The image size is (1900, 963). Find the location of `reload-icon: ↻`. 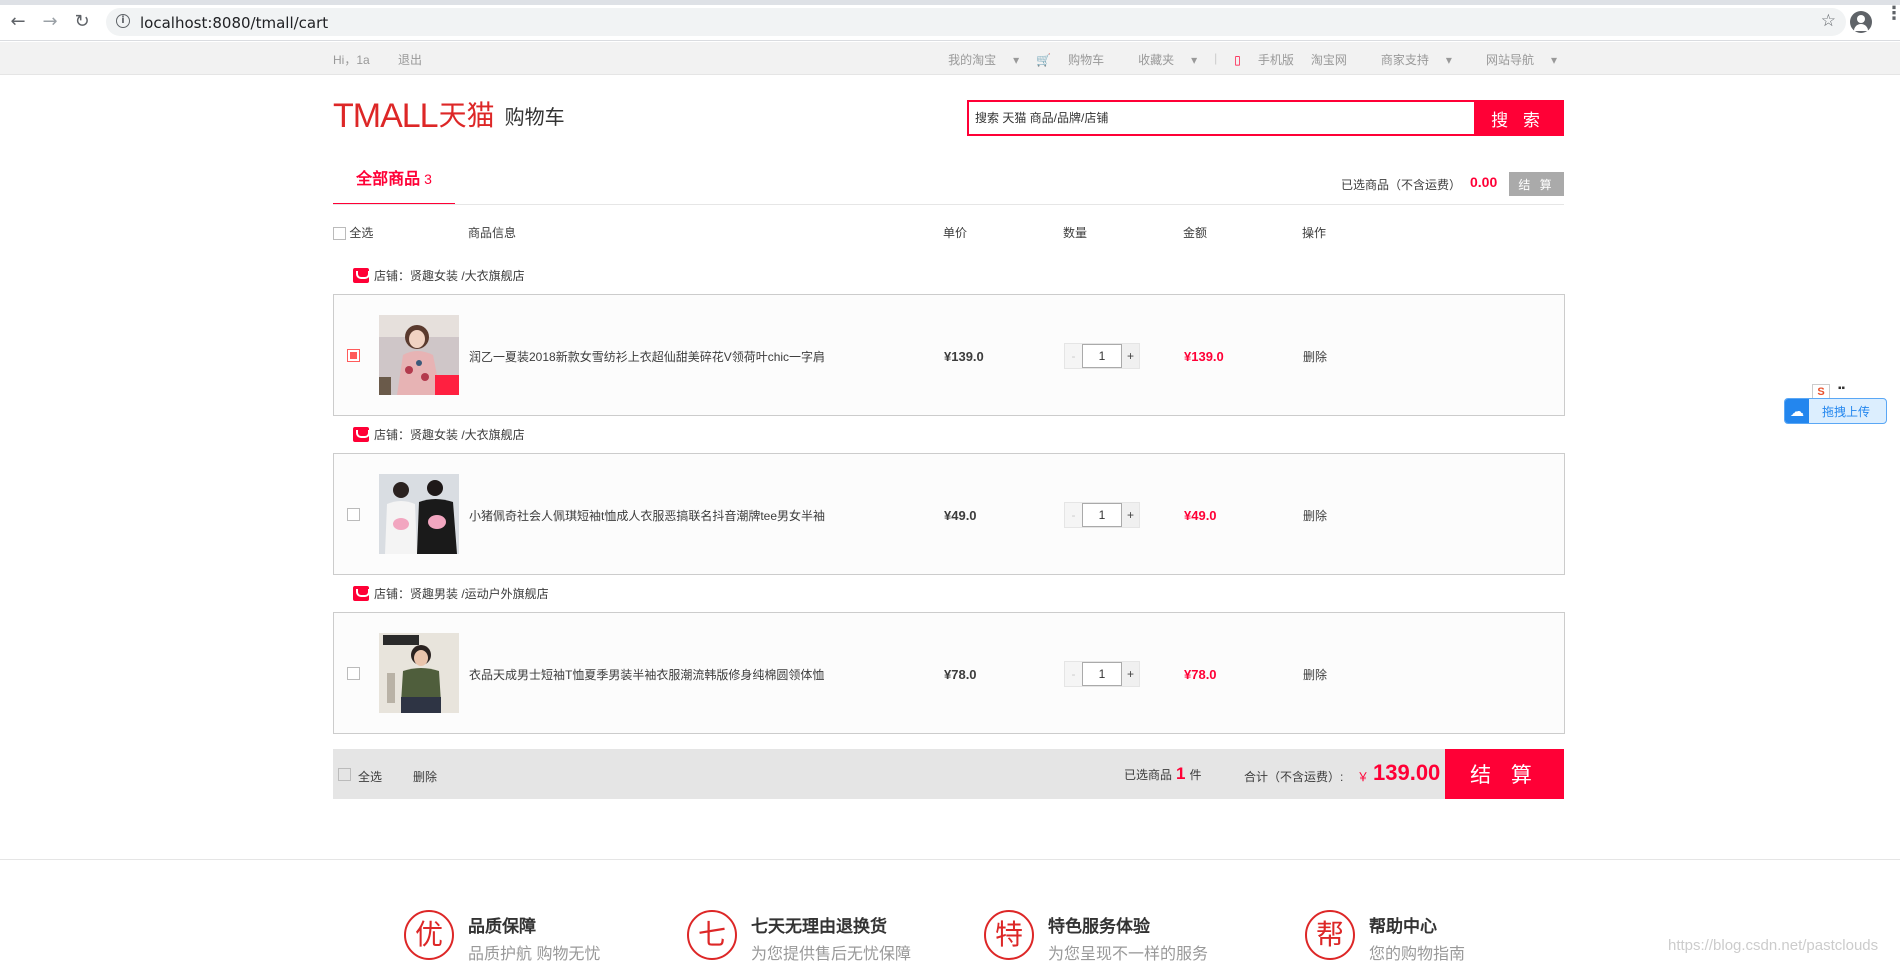

reload-icon: ↻ is located at coordinates (82, 22).